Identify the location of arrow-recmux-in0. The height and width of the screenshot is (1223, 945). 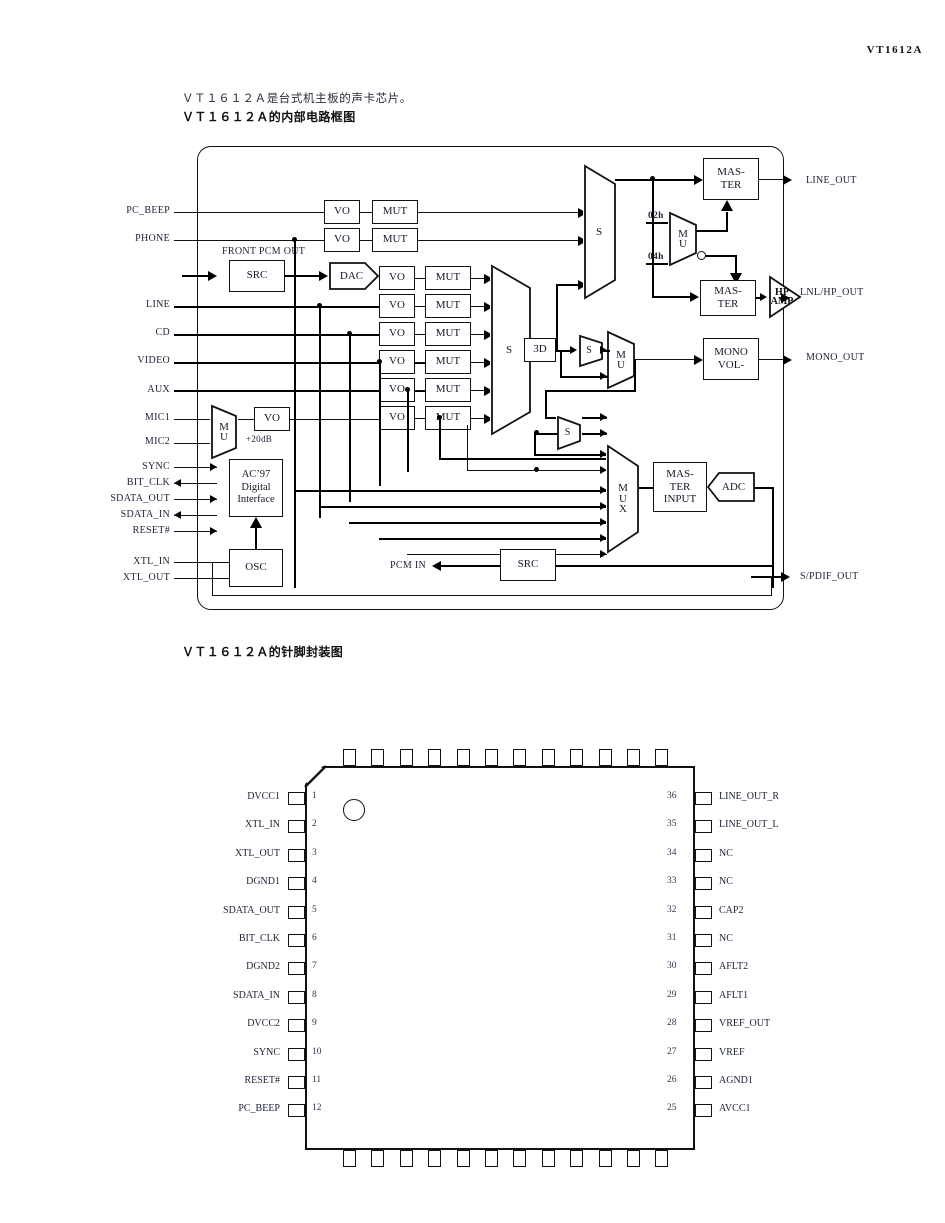
(603, 417).